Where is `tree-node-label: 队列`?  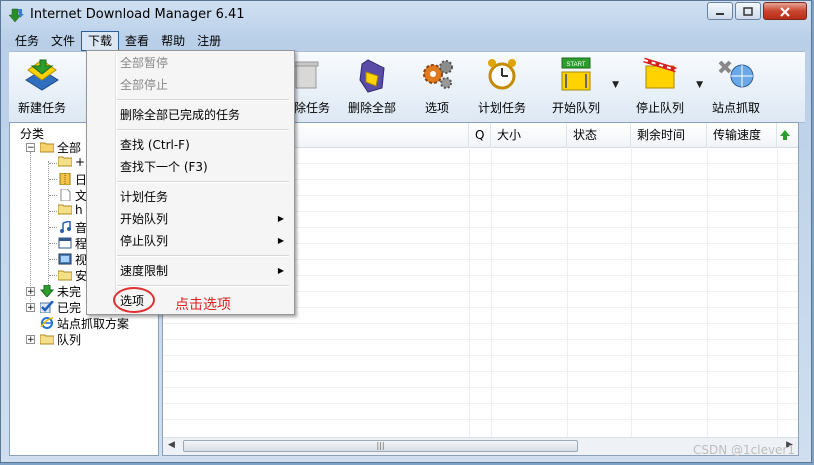 tree-node-label: 队列 is located at coordinates (69, 340).